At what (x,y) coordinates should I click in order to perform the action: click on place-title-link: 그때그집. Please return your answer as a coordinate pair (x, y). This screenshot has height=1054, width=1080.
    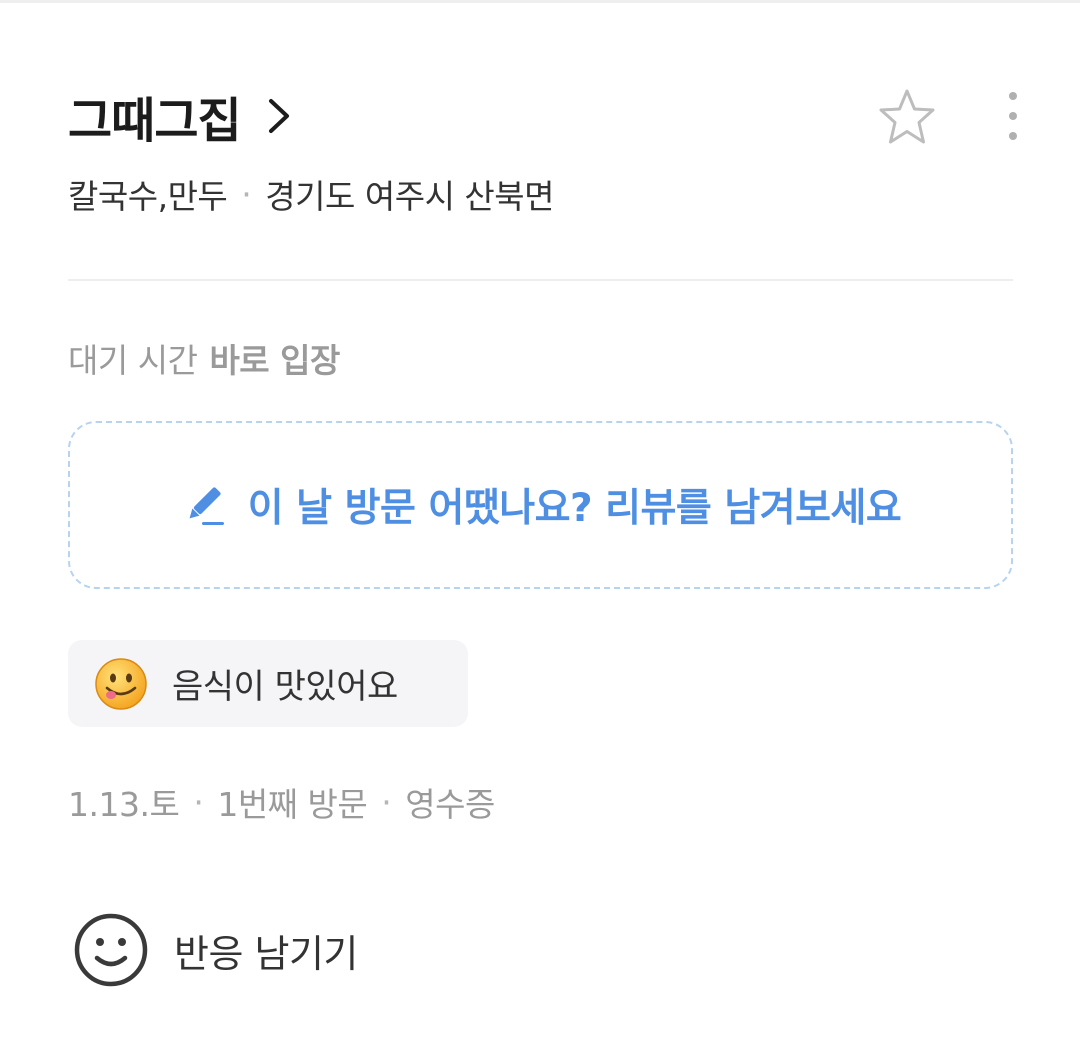
    Looking at the image, I should click on (181, 116).